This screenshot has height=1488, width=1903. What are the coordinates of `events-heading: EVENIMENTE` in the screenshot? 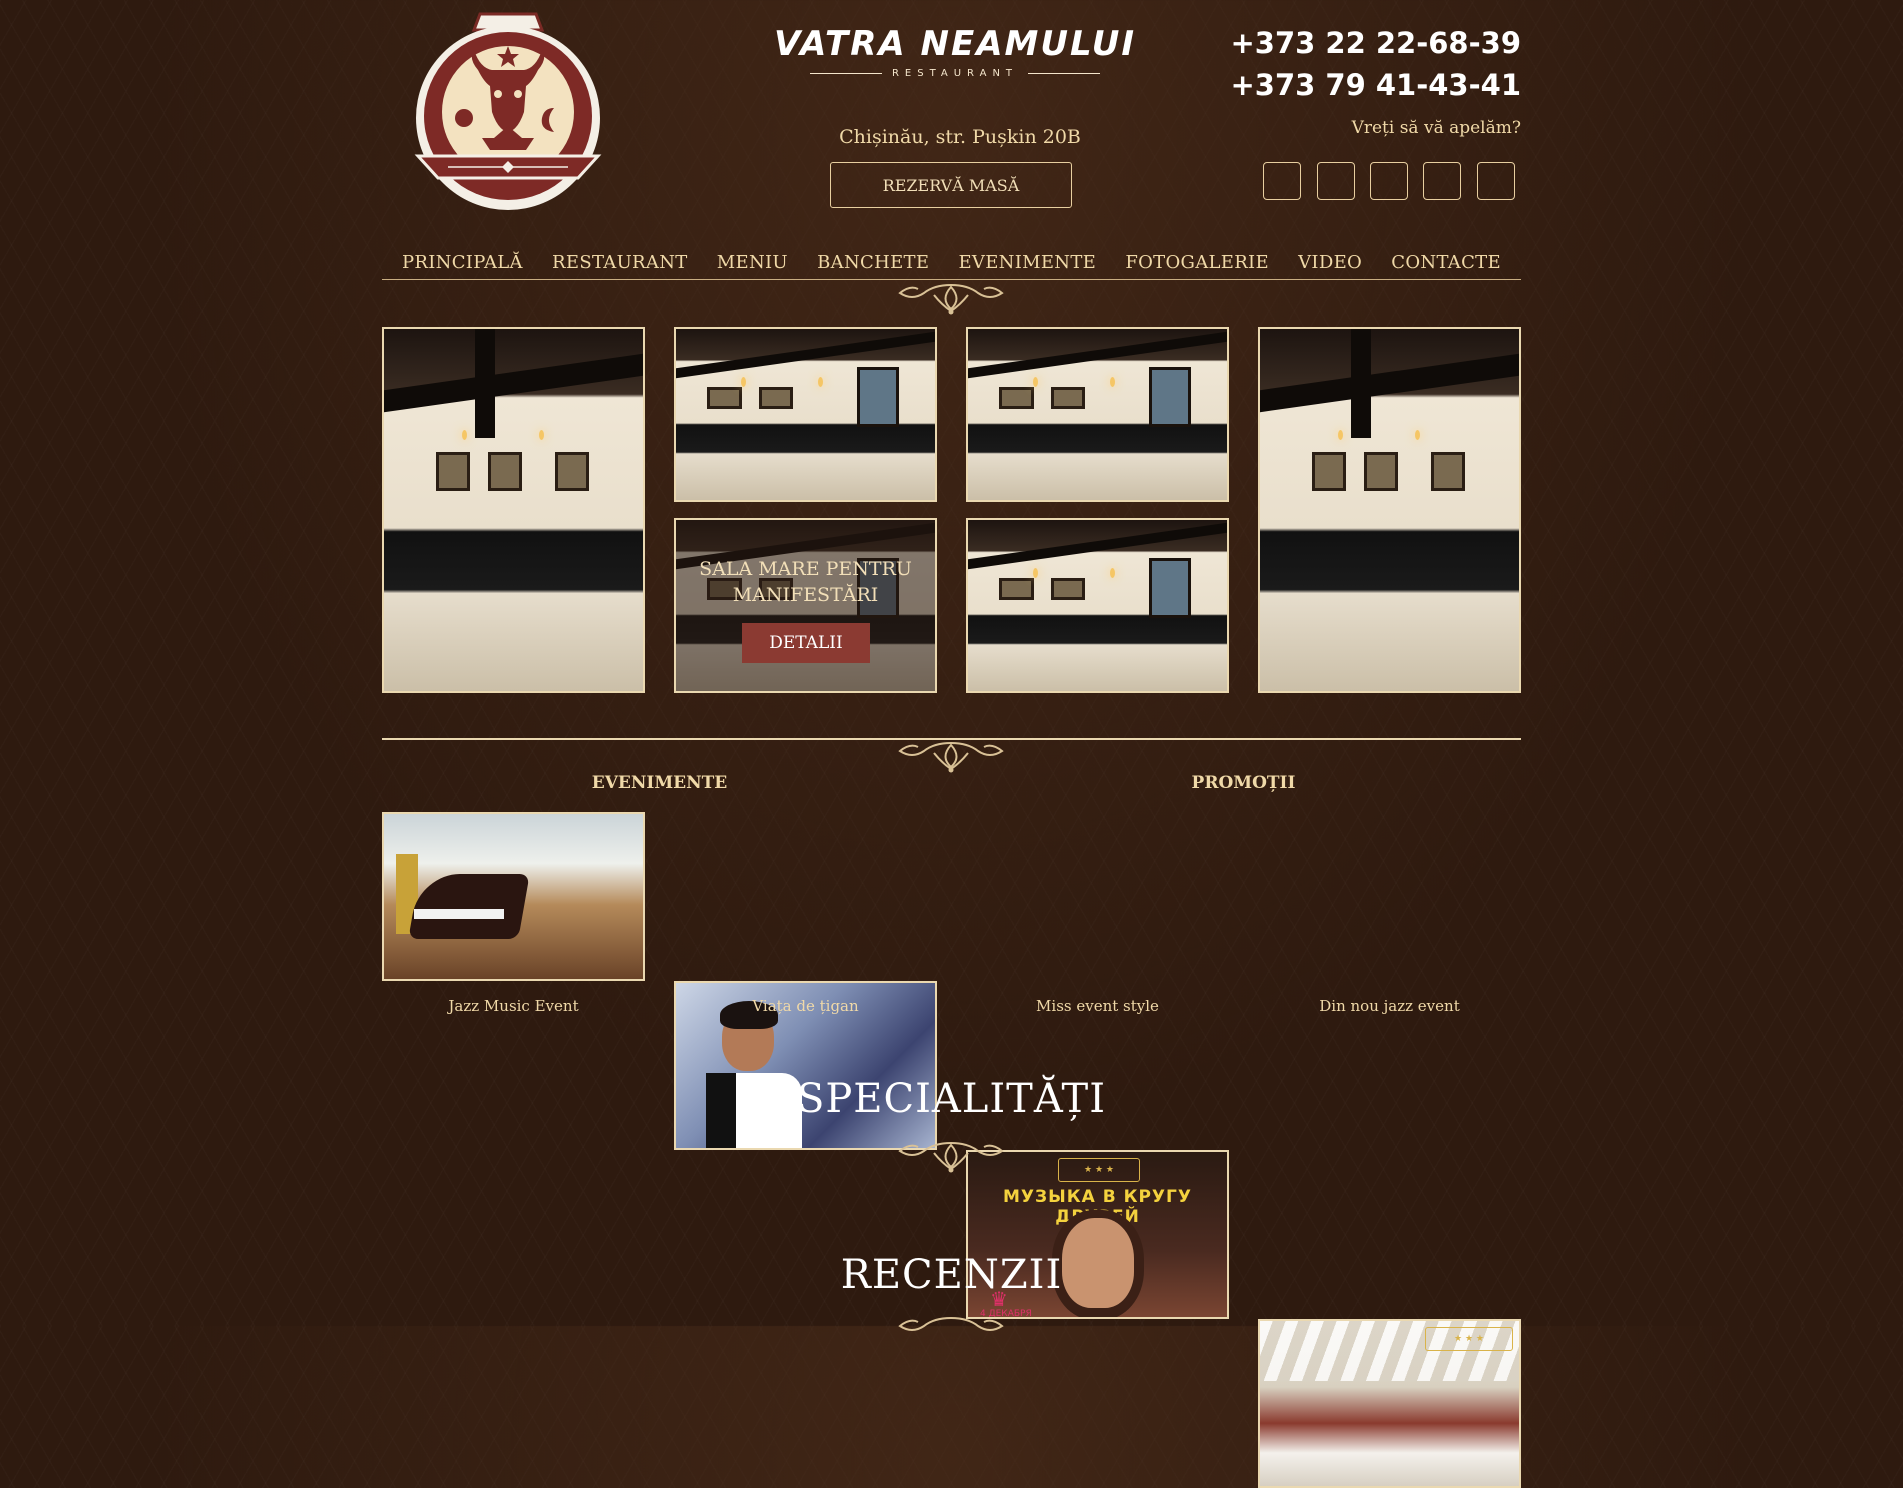 It's located at (659, 783).